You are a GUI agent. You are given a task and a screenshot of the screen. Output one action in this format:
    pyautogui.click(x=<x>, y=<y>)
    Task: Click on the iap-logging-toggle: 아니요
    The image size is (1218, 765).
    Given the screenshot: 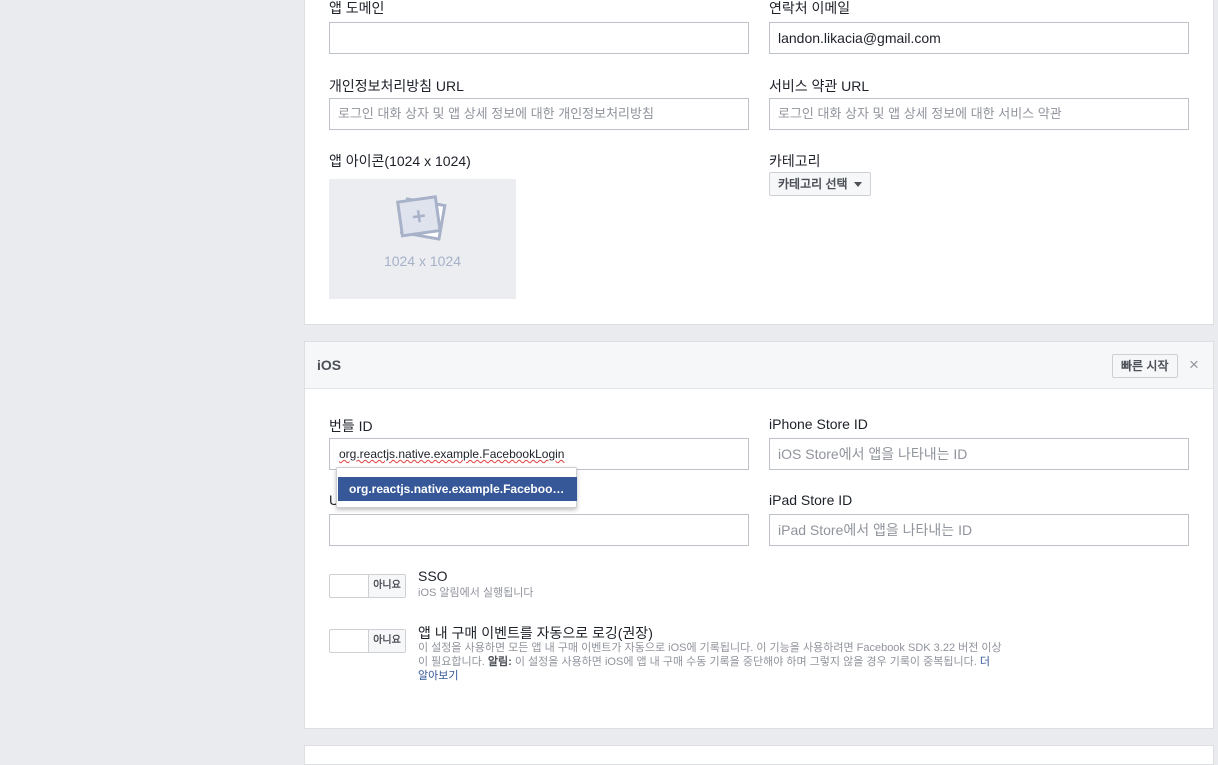 What is the action you would take?
    pyautogui.click(x=367, y=641)
    